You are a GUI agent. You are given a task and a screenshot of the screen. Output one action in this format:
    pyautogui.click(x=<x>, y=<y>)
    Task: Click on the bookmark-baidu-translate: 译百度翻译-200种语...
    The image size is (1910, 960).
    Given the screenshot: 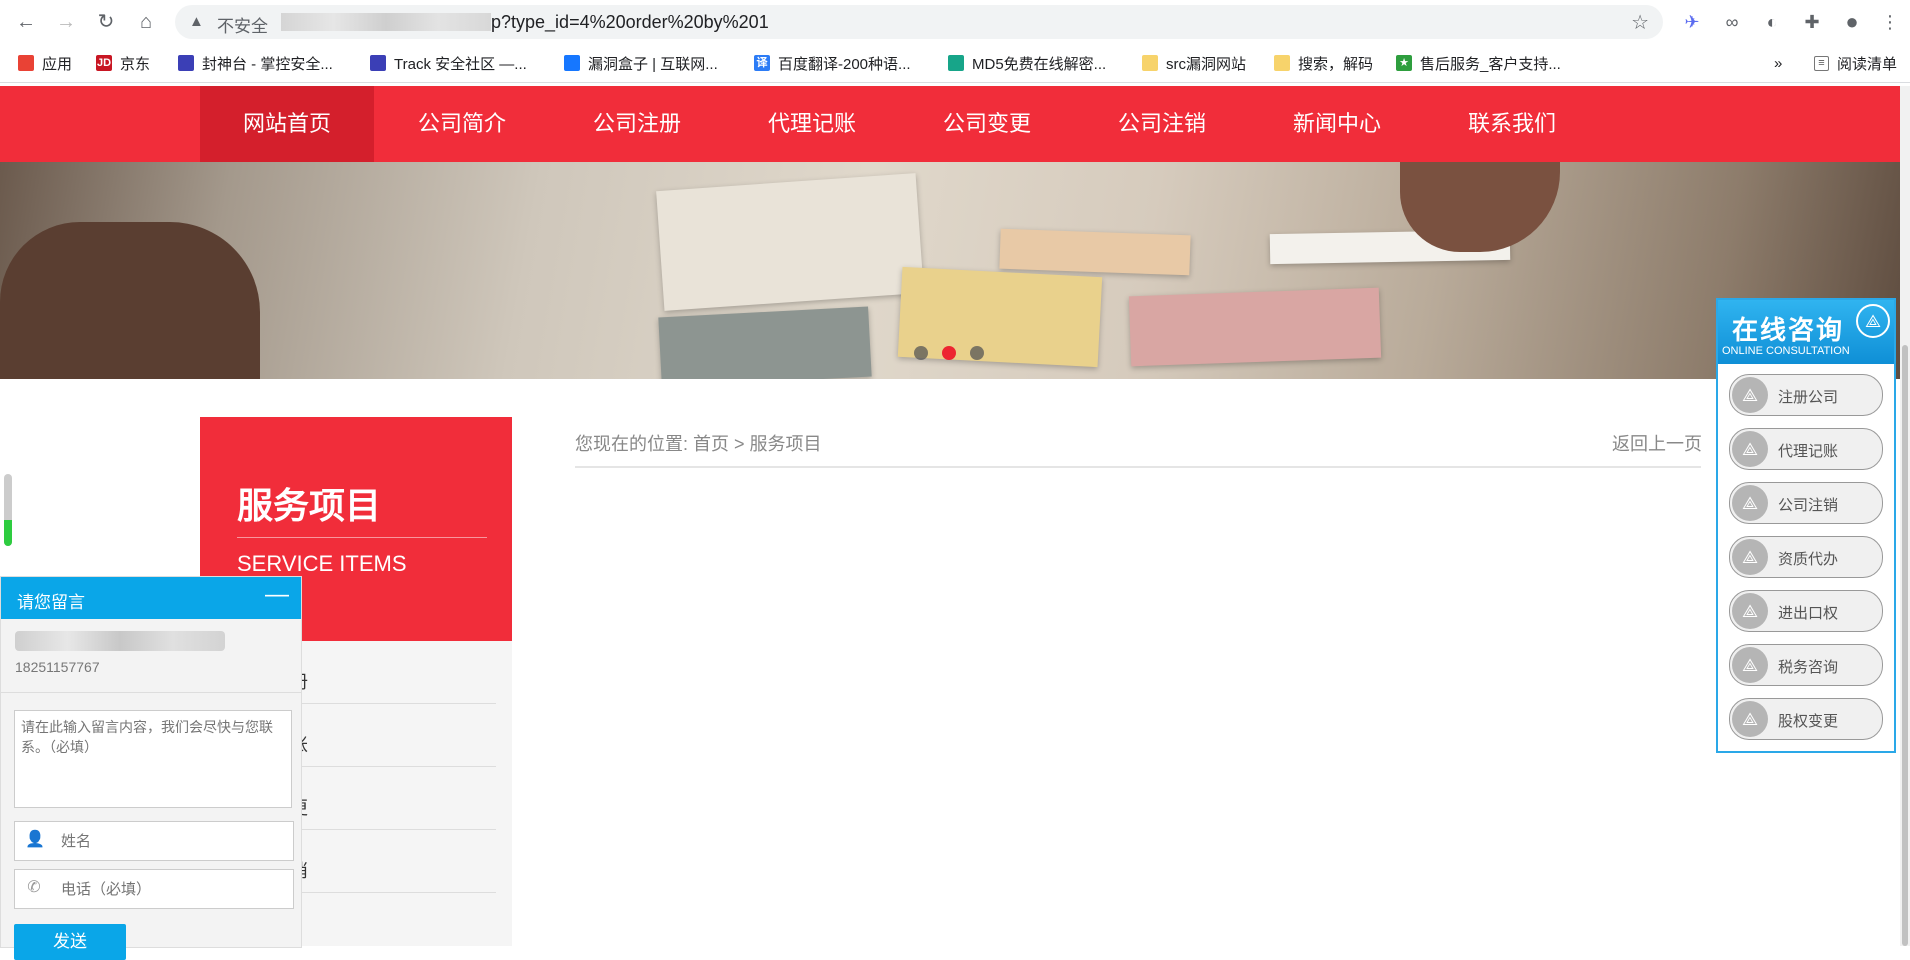 What is the action you would take?
    pyautogui.click(x=832, y=63)
    